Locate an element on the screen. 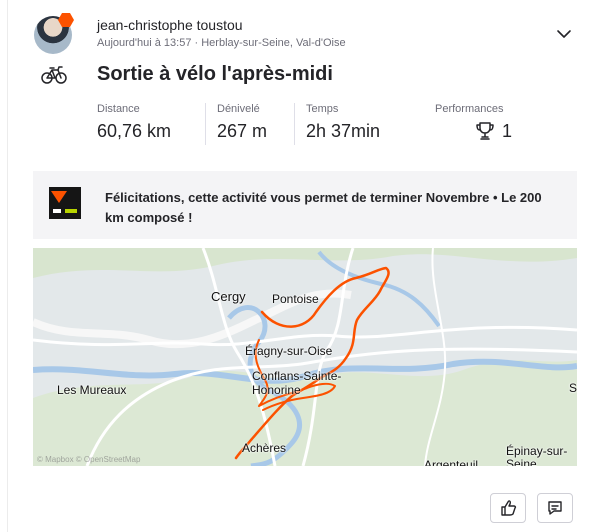  map-label-eragny: Éragny-sur-Oise is located at coordinates (289, 351).